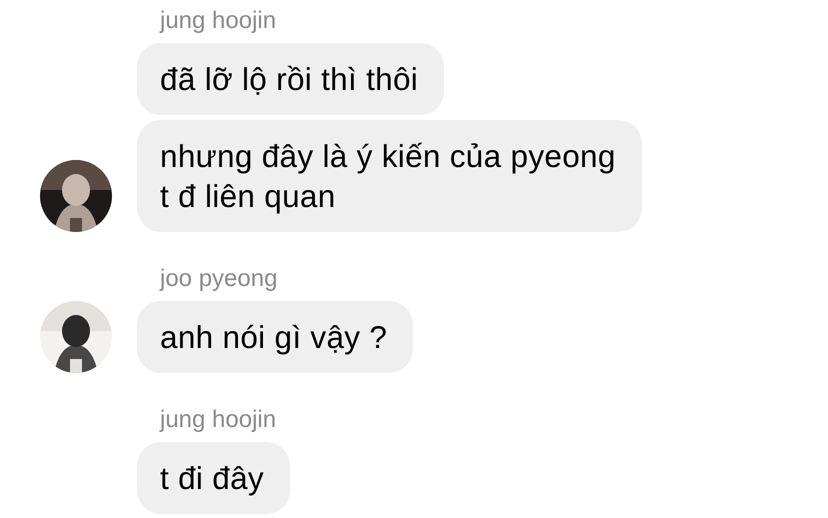  What do you see at coordinates (389, 176) in the screenshot?
I see `message-bubble: nhưng đây là ý kiến của pyeong t đ liên quan` at bounding box center [389, 176].